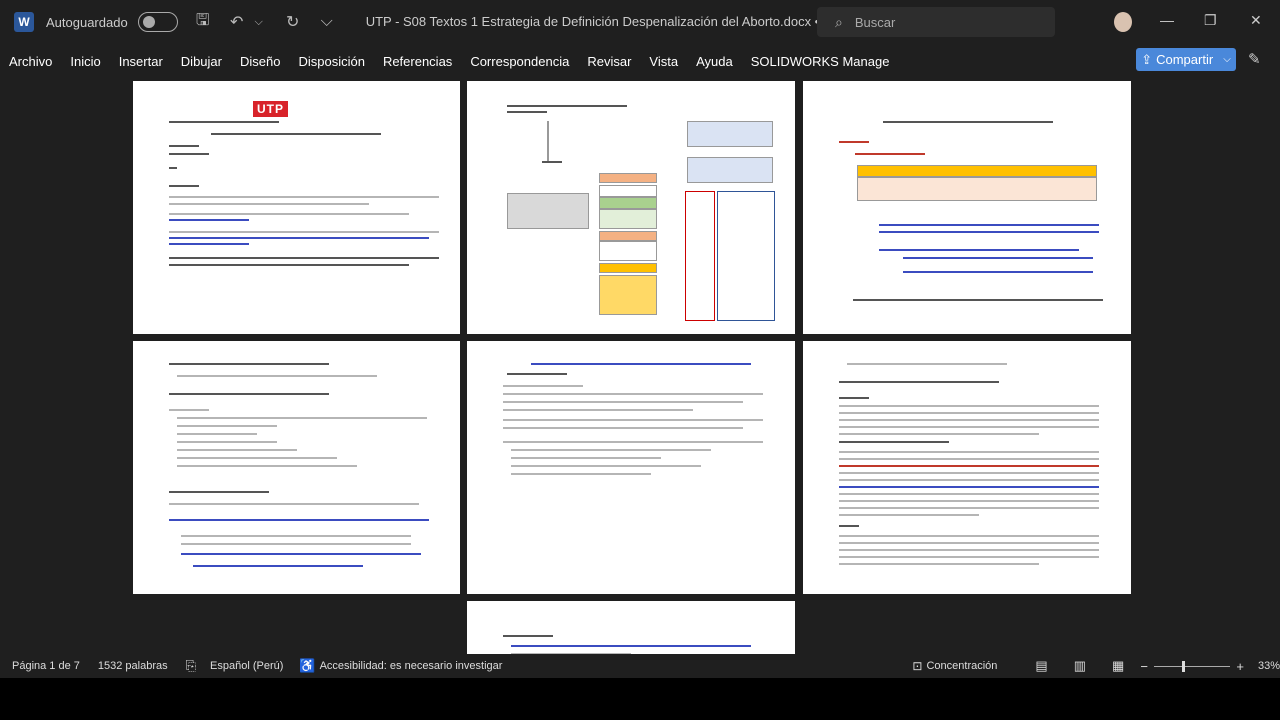 This screenshot has width=1280, height=720. What do you see at coordinates (157, 22) in the screenshot?
I see `autosave-toggle` at bounding box center [157, 22].